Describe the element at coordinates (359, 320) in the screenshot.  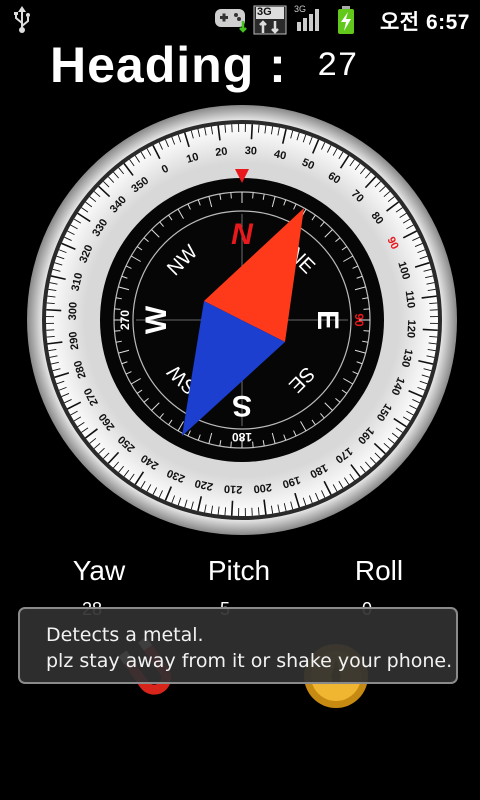
I see `inner-number-90: 90` at that location.